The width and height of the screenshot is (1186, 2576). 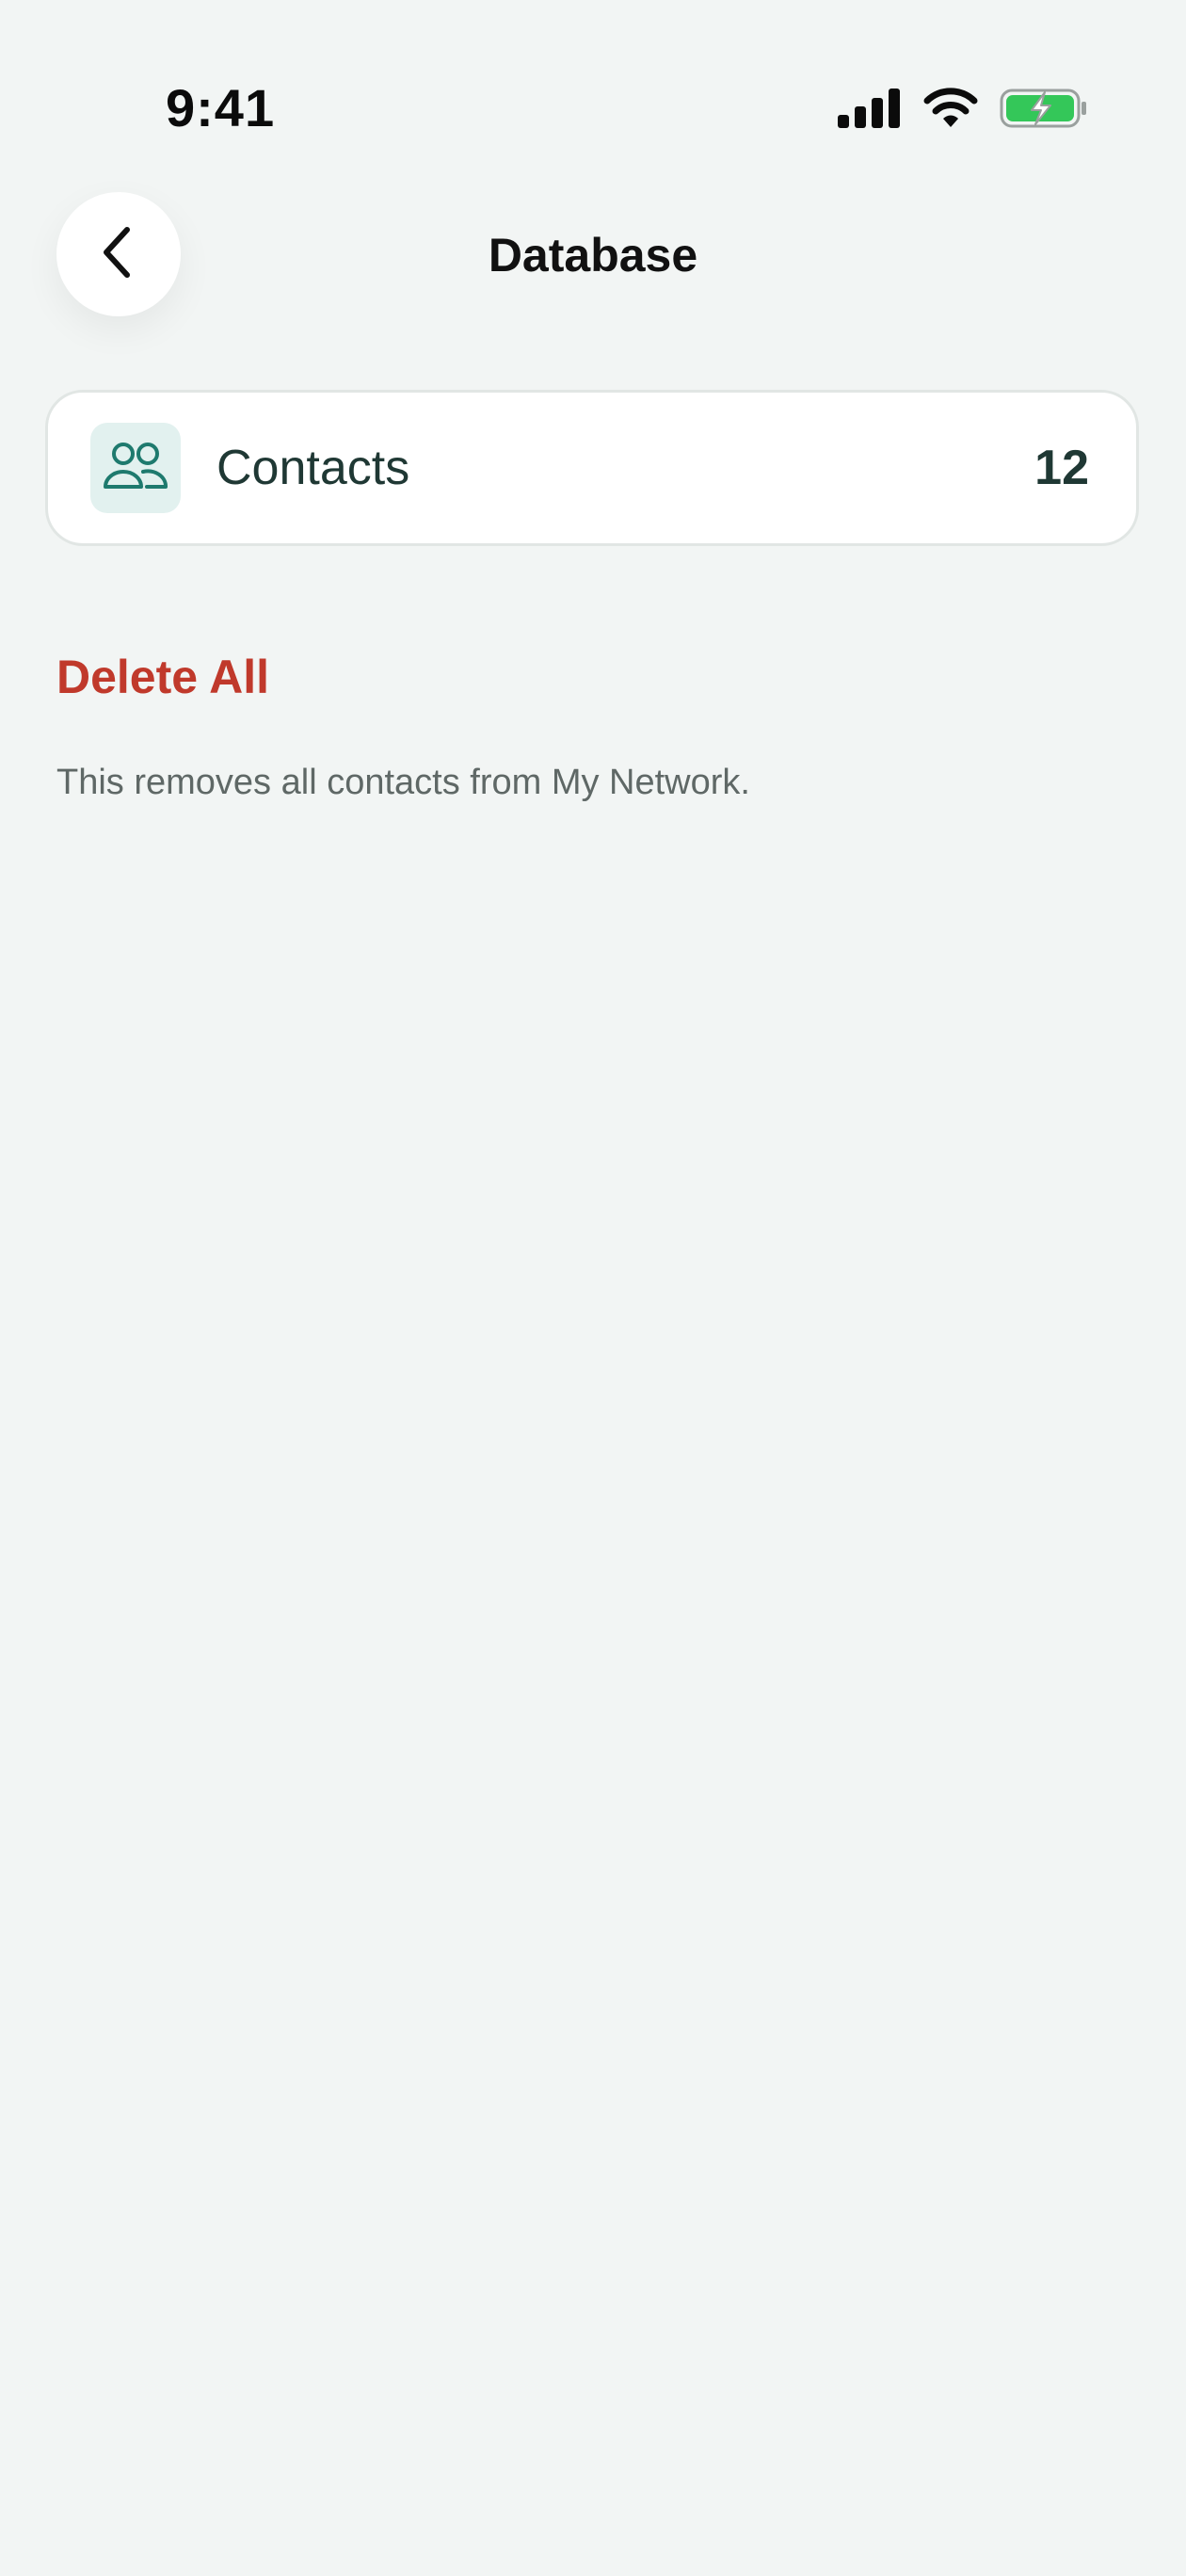 I want to click on contacts-row: Contacts 12, so click(x=592, y=468).